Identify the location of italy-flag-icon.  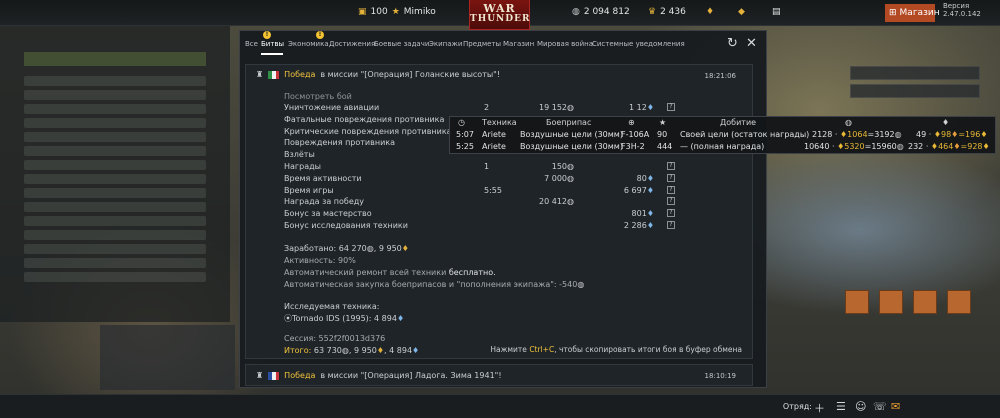
(274, 74).